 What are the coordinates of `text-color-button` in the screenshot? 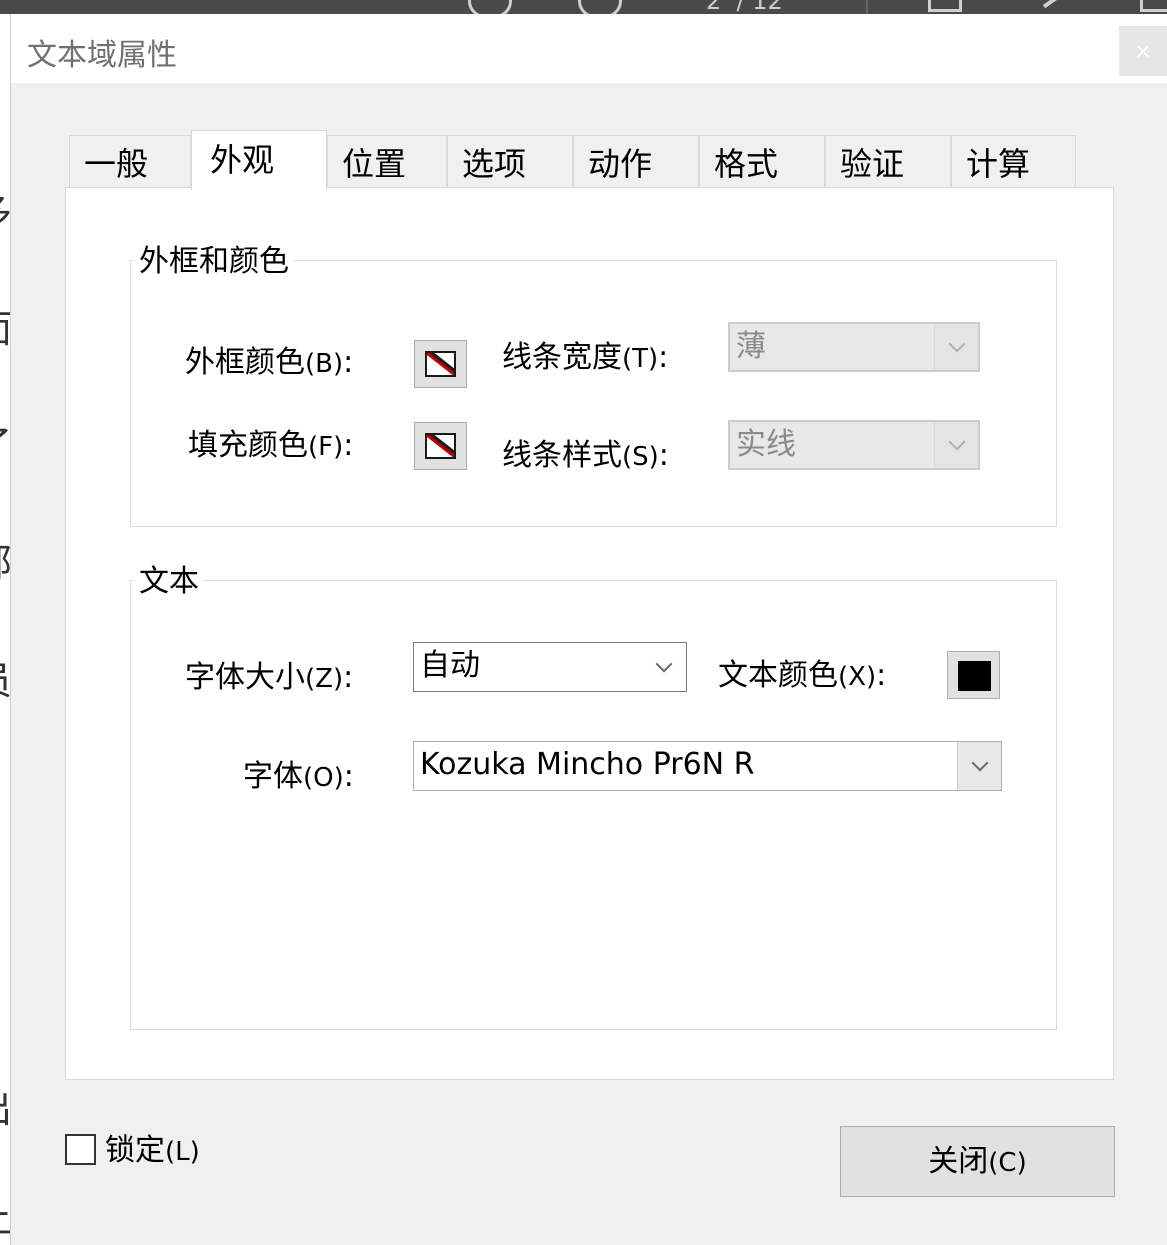 It's located at (973, 675).